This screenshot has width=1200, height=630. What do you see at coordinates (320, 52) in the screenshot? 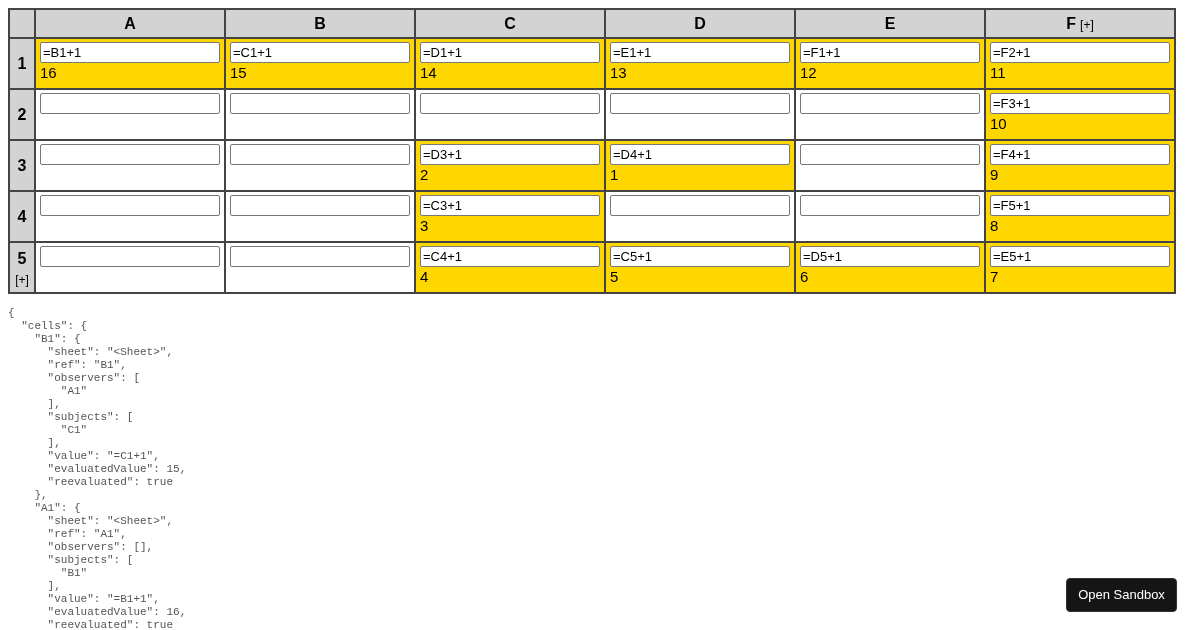
I see `formula-input: =C1+1` at bounding box center [320, 52].